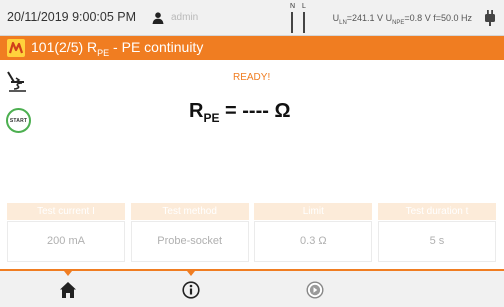 The height and width of the screenshot is (307, 504). What do you see at coordinates (293, 6) in the screenshot?
I see `probe-label-n: N` at bounding box center [293, 6].